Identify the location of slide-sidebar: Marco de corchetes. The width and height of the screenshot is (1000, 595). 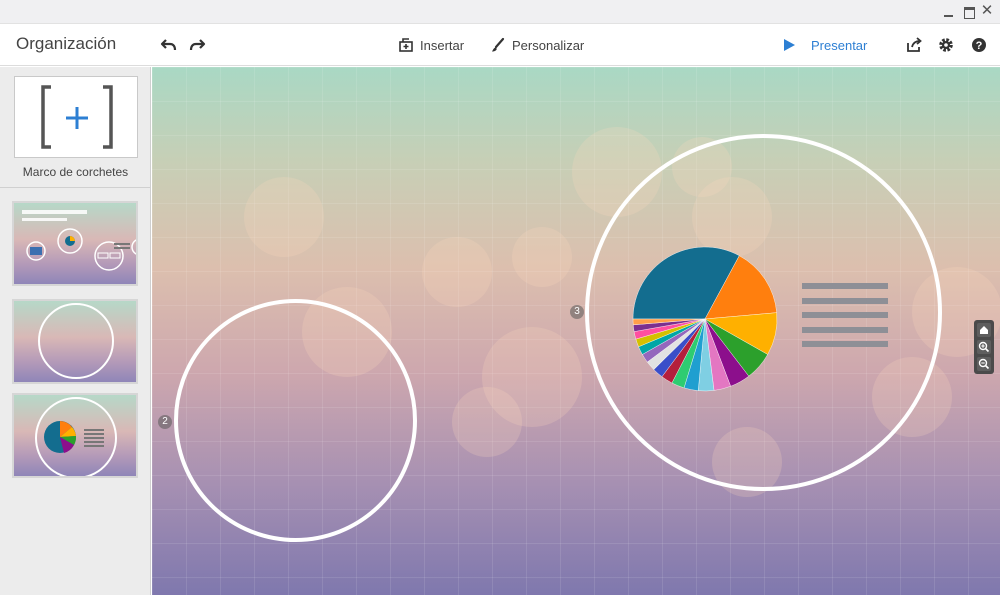
(75, 331).